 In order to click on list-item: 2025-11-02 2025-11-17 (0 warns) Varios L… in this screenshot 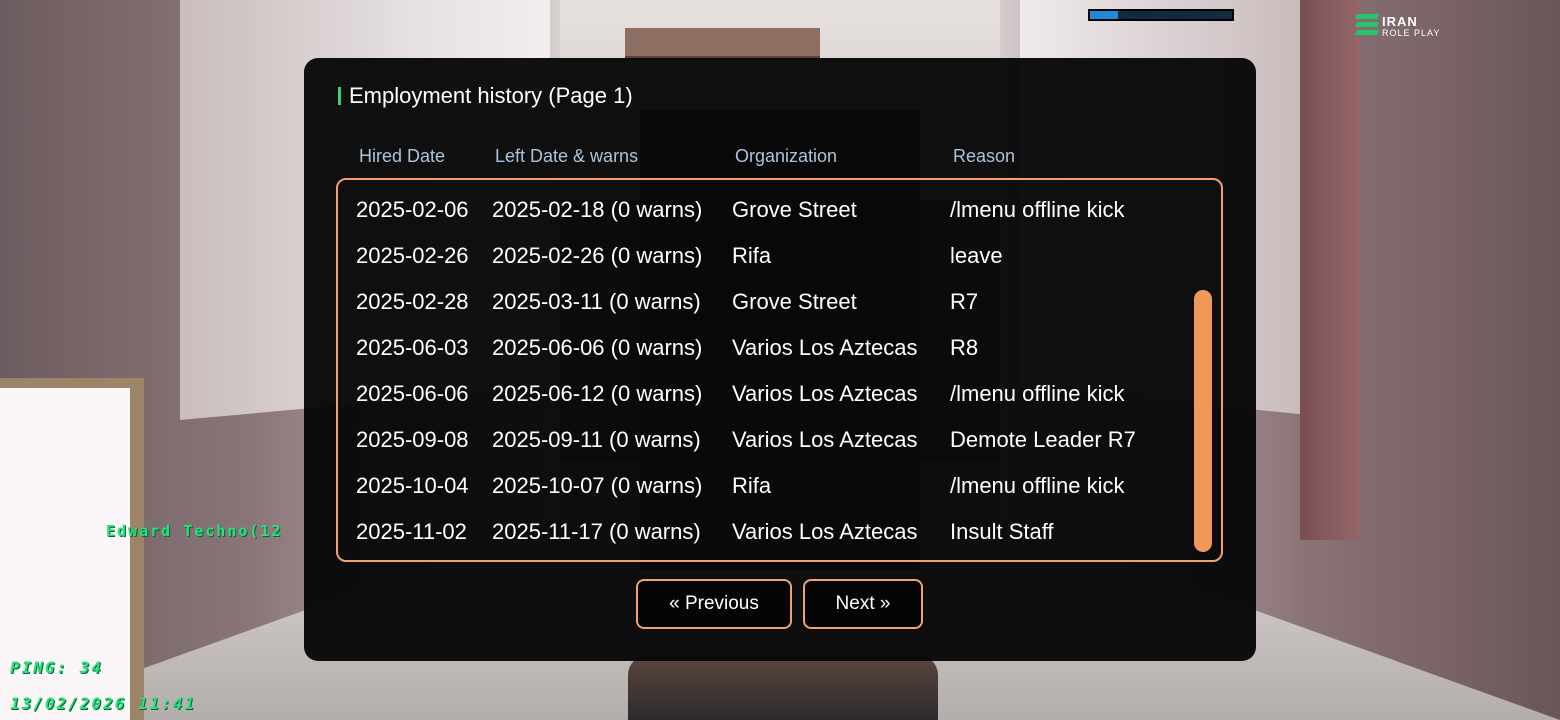, I will do `click(779, 532)`.